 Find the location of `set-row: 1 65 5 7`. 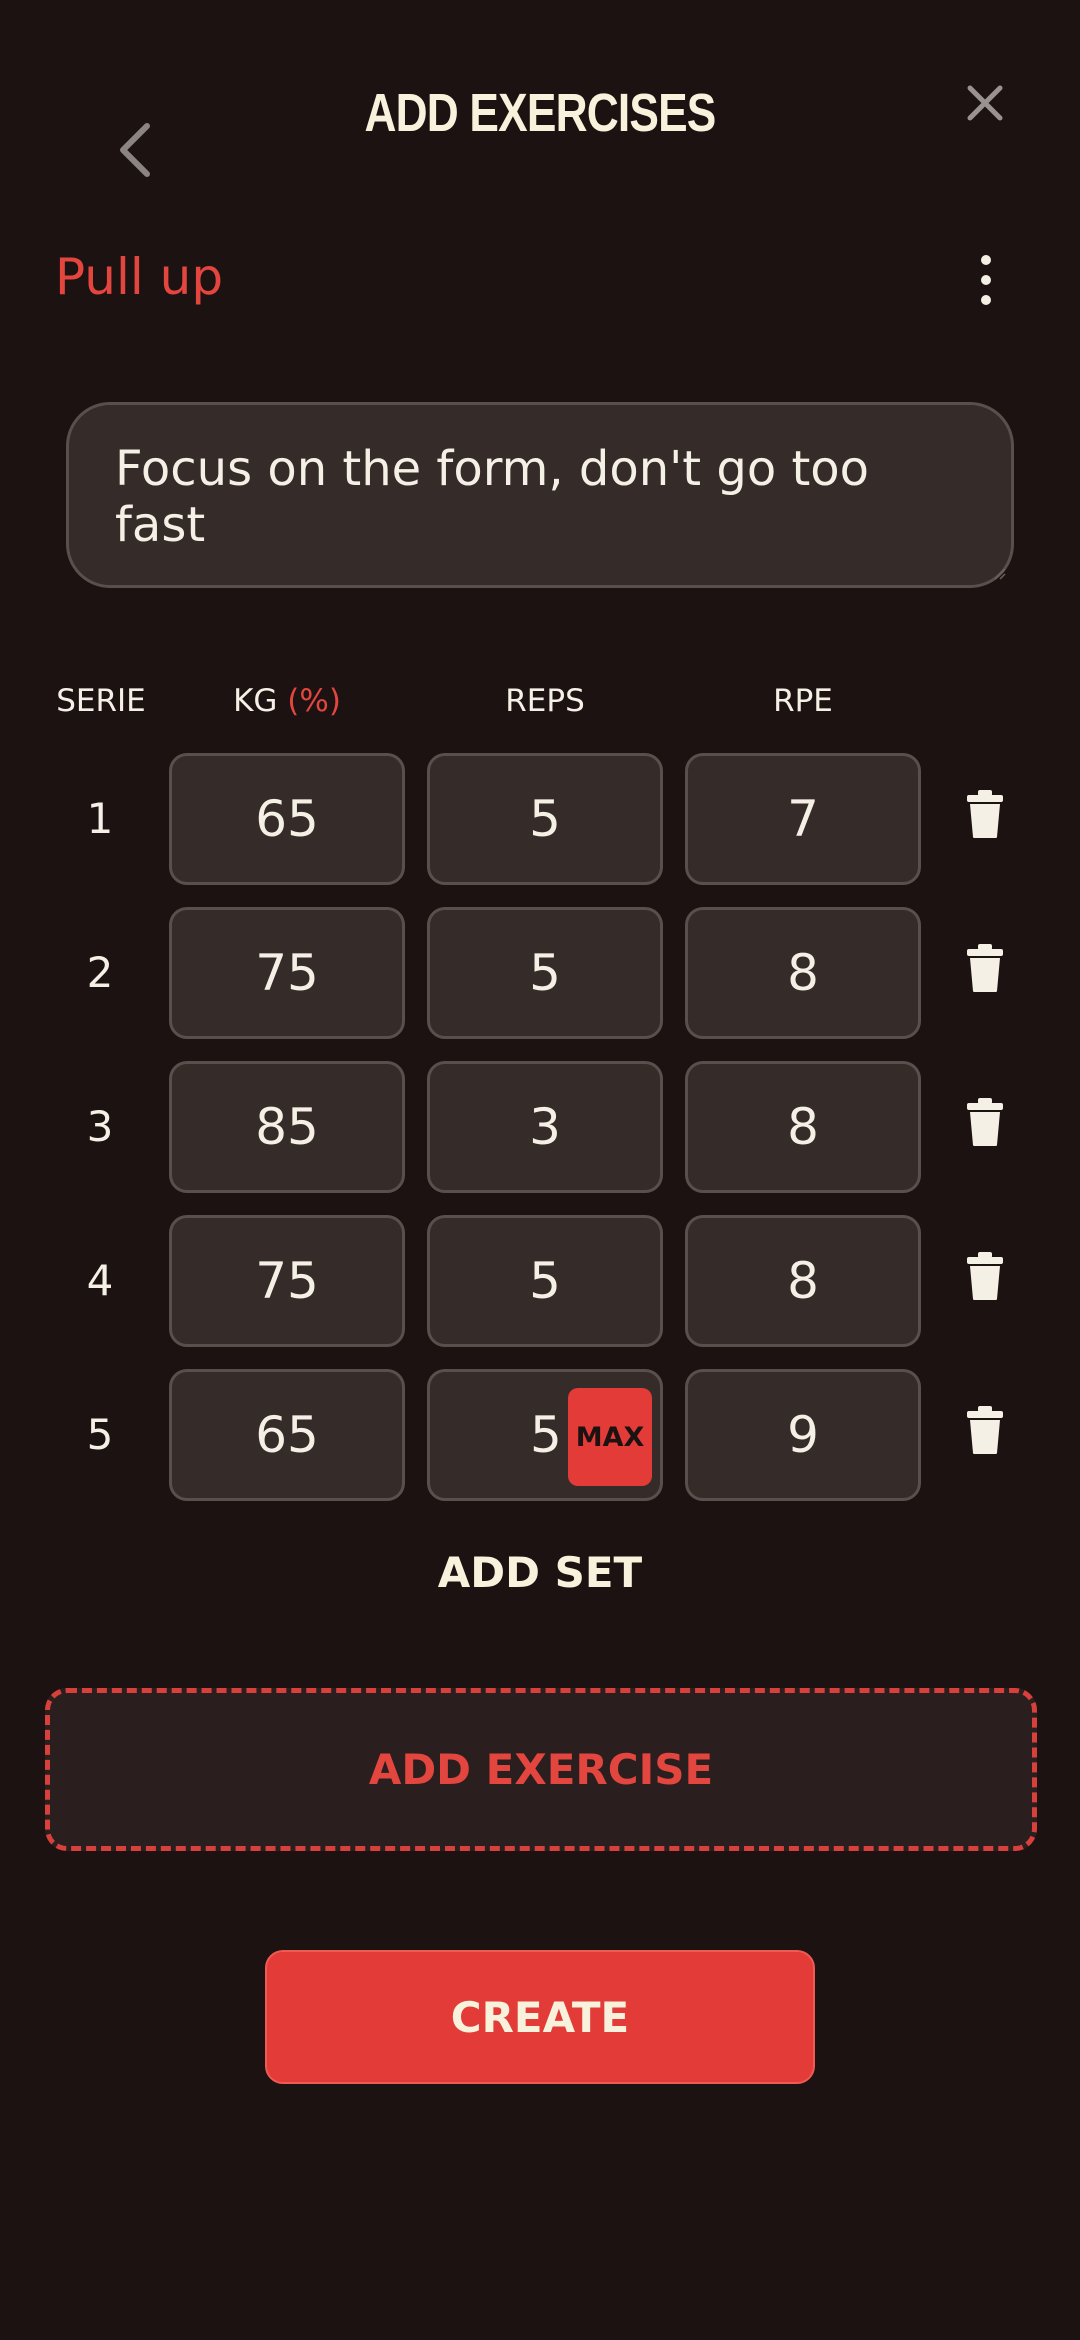

set-row: 1 65 5 7 is located at coordinates (540, 819).